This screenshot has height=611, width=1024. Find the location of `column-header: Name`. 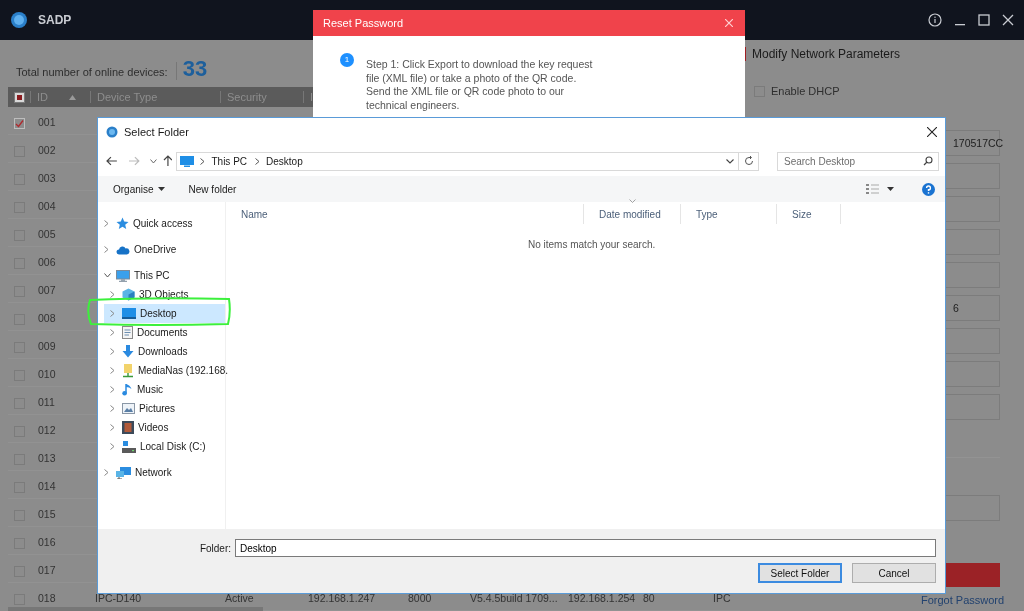

column-header: Name is located at coordinates (254, 214).